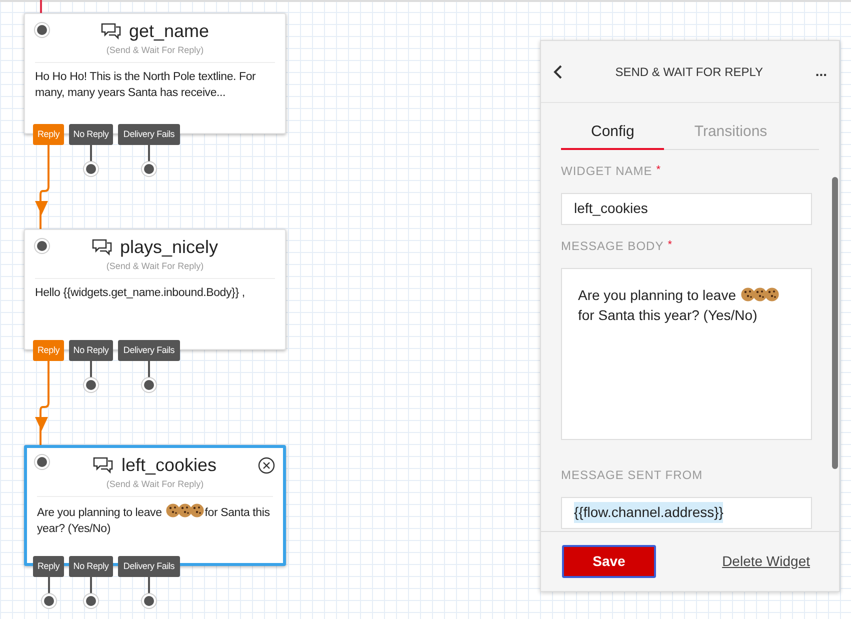  What do you see at coordinates (266, 465) in the screenshot?
I see `close-icon` at bounding box center [266, 465].